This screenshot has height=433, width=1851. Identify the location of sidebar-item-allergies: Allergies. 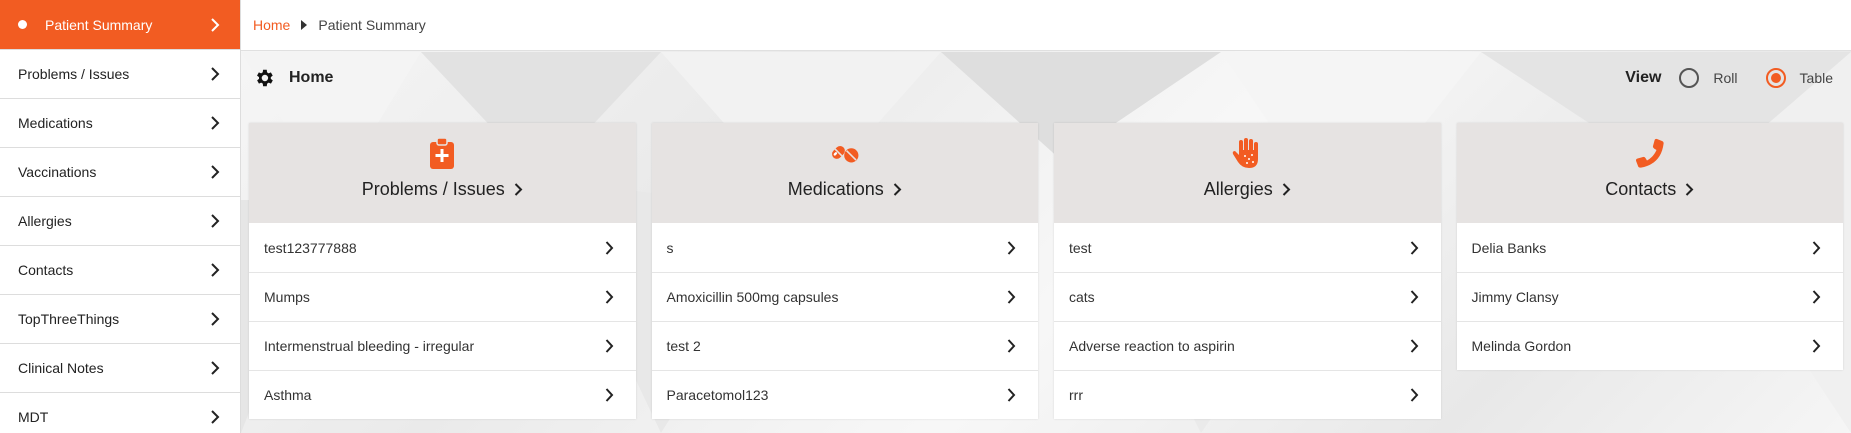
(120, 221).